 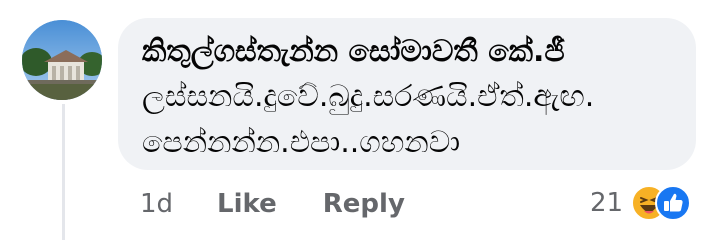 I want to click on comment-actions: 1d Like Reply, so click(x=272, y=204).